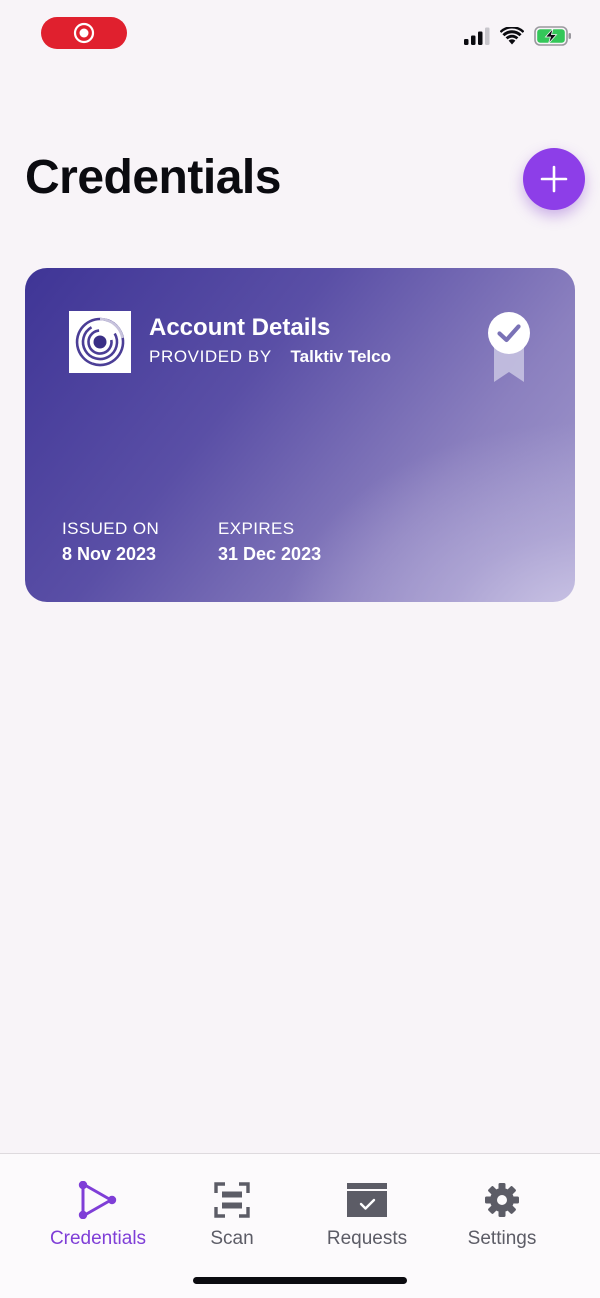 This screenshot has height=1298, width=600. I want to click on expiry-date-block: EXPIRES 31 Dec 2023, so click(269, 542).